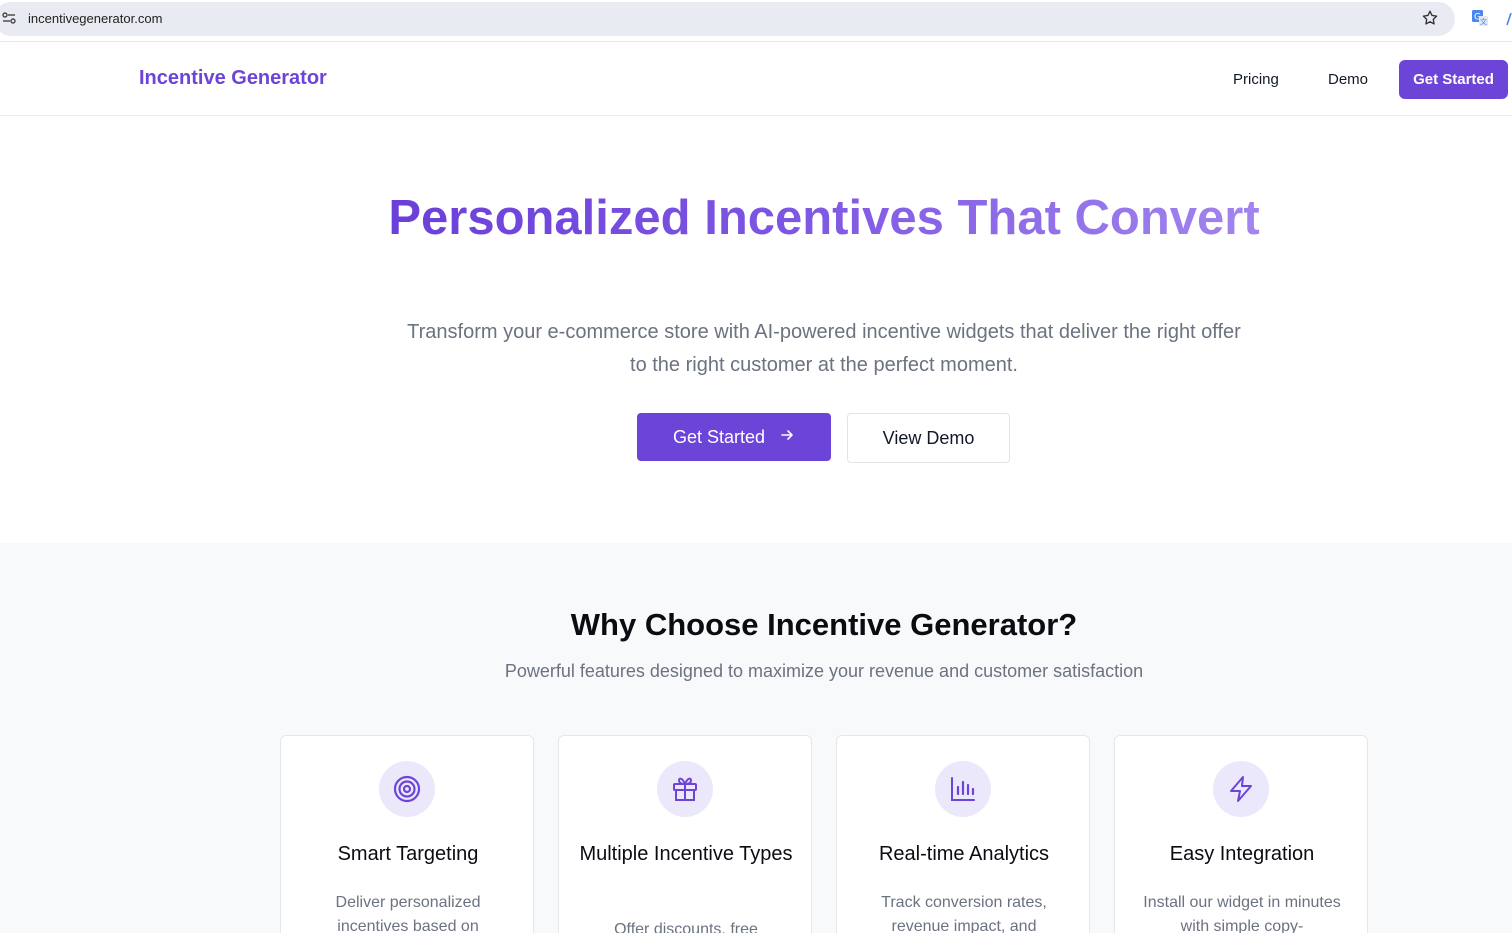  I want to click on get-started-button: Get Started, so click(734, 437).